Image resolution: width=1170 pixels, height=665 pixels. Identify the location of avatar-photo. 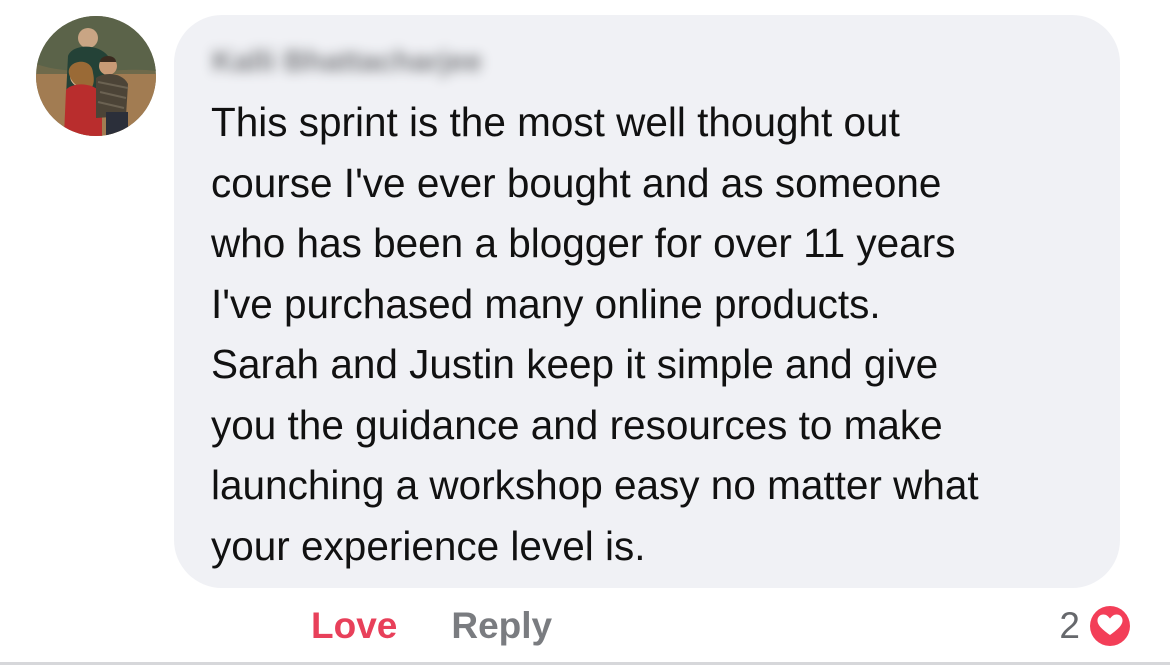
(96, 76).